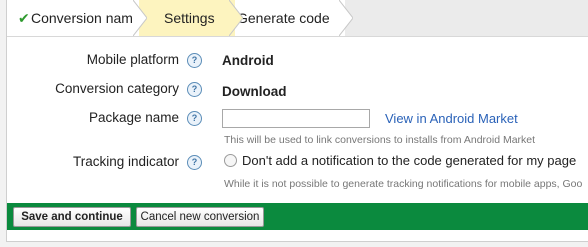 The width and height of the screenshot is (588, 247). What do you see at coordinates (117, 88) in the screenshot?
I see `conversion-category-label: Conversion category` at bounding box center [117, 88].